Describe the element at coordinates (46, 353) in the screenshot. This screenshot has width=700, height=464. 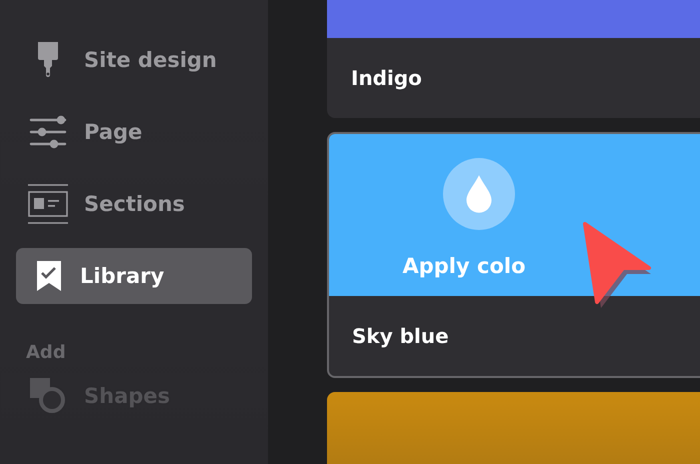
I see `section-heading: Add` at that location.